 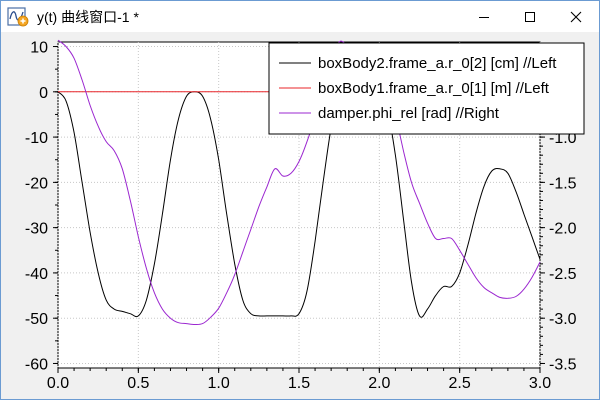 What do you see at coordinates (563, 274) in the screenshot?
I see `y-right-tick-label: -2.5` at bounding box center [563, 274].